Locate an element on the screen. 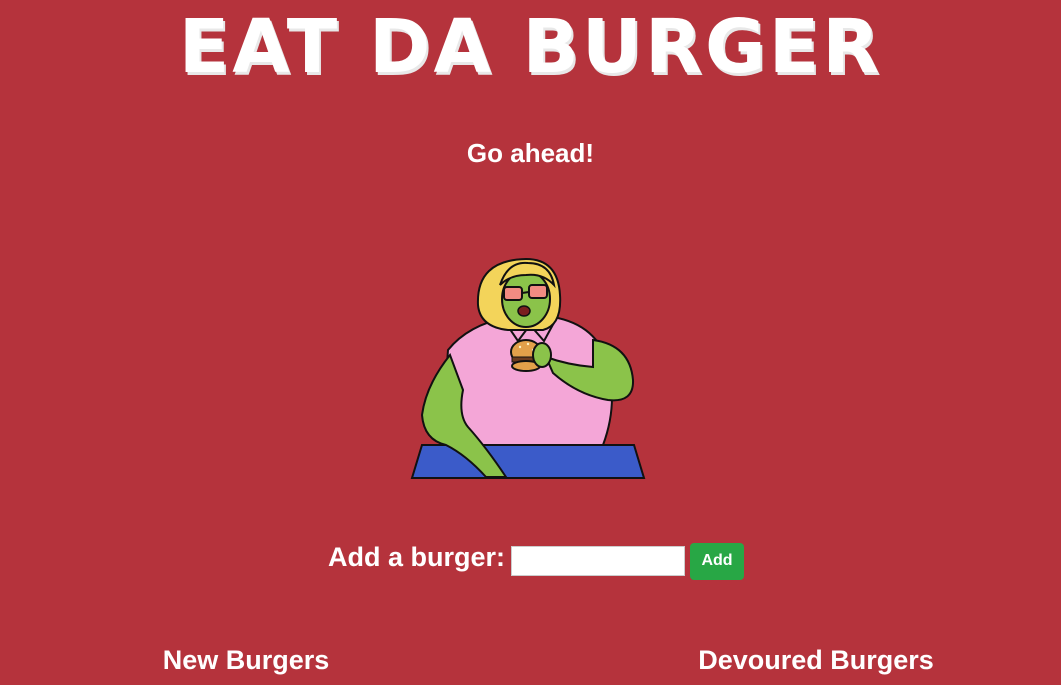  new-burgers-heading: New Burgers is located at coordinates (246, 660).